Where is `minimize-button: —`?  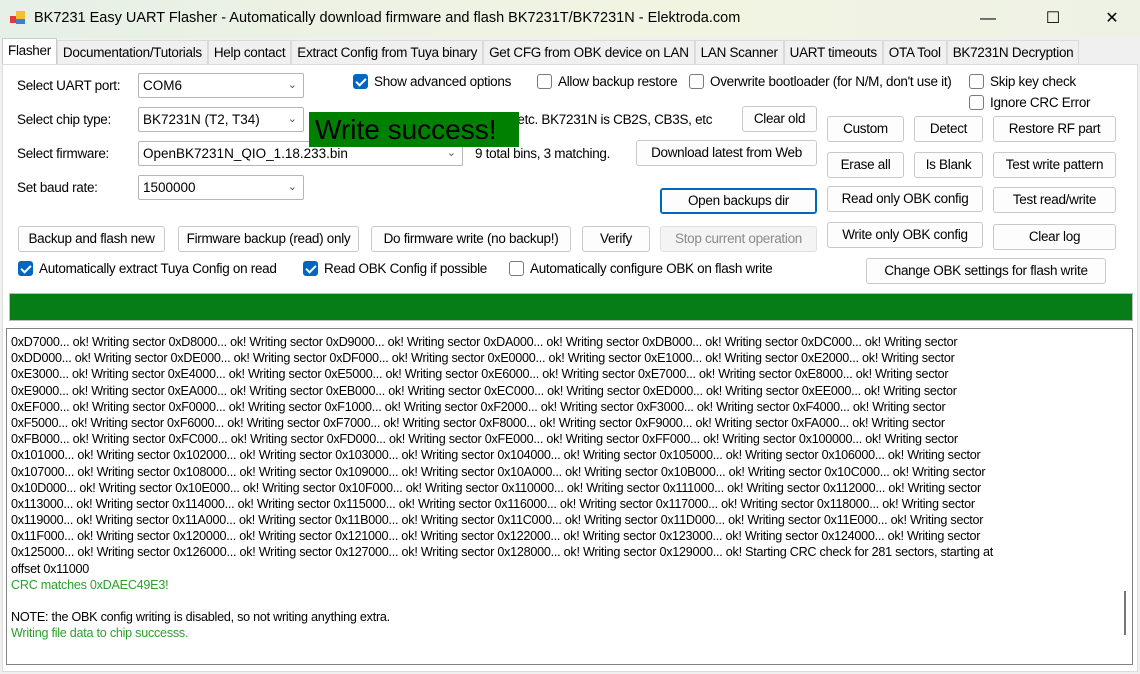 minimize-button: — is located at coordinates (988, 19).